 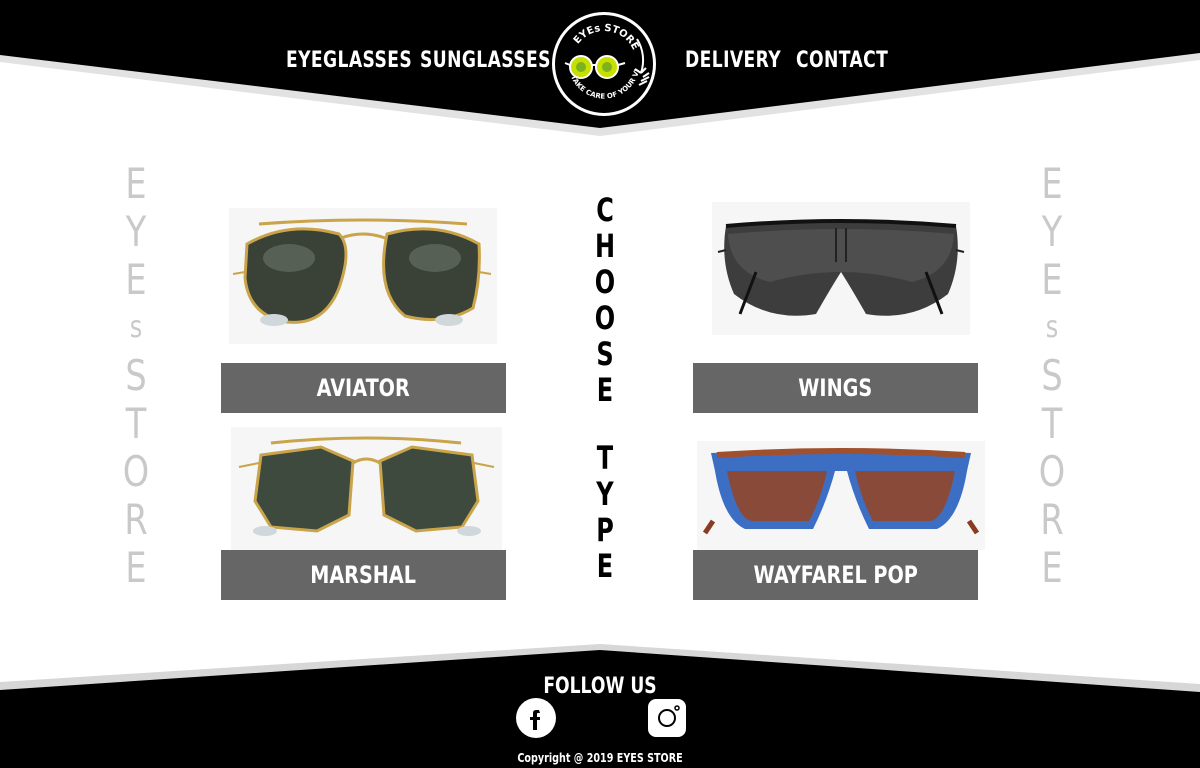 What do you see at coordinates (733, 60) in the screenshot?
I see `nav-delivery: DELIVERY` at bounding box center [733, 60].